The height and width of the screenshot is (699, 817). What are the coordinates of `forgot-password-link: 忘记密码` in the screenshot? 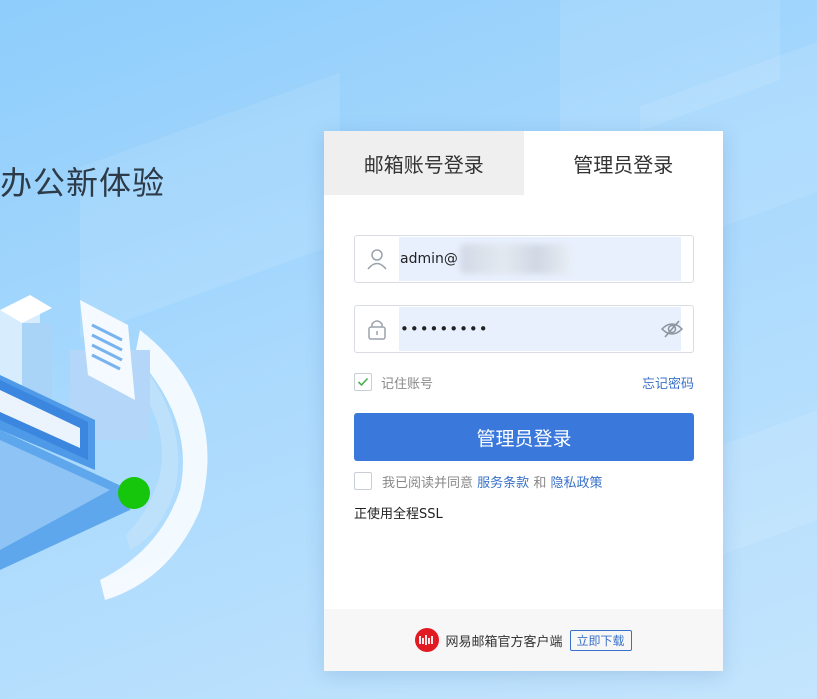 It's located at (668, 382).